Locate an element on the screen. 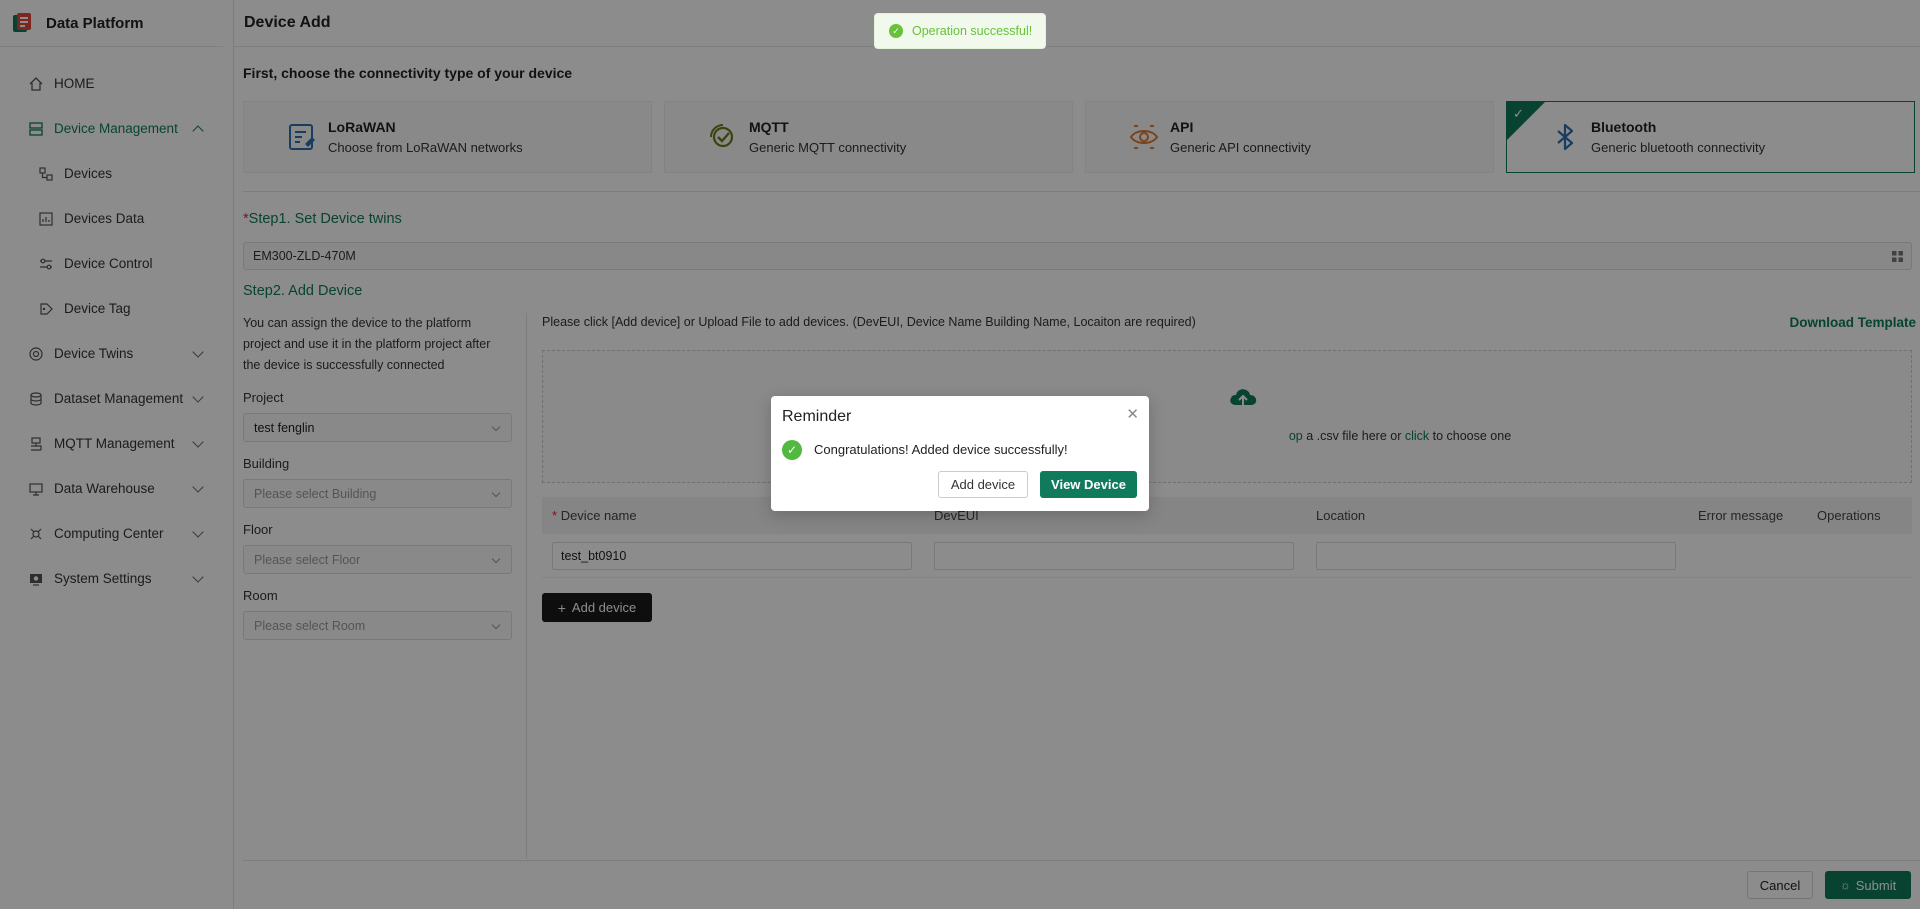  check-circle-icon: ✓ is located at coordinates (896, 31).